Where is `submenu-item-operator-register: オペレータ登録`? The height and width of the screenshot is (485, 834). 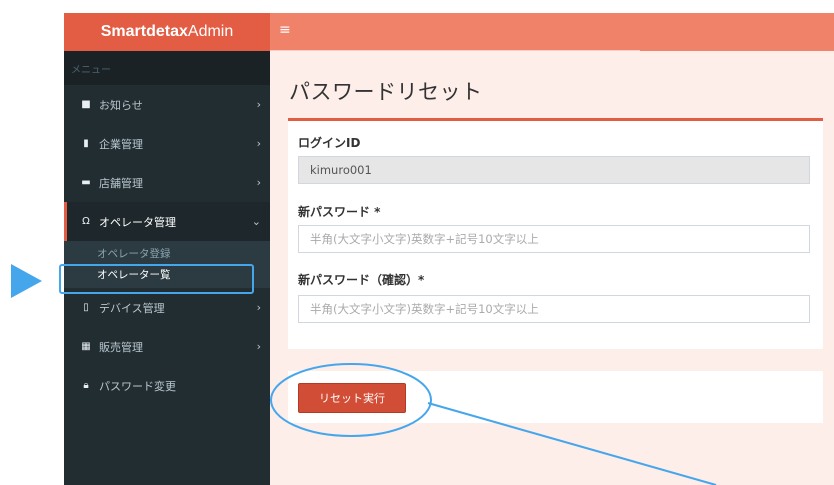 submenu-item-operator-register: オペレータ登録 is located at coordinates (167, 253).